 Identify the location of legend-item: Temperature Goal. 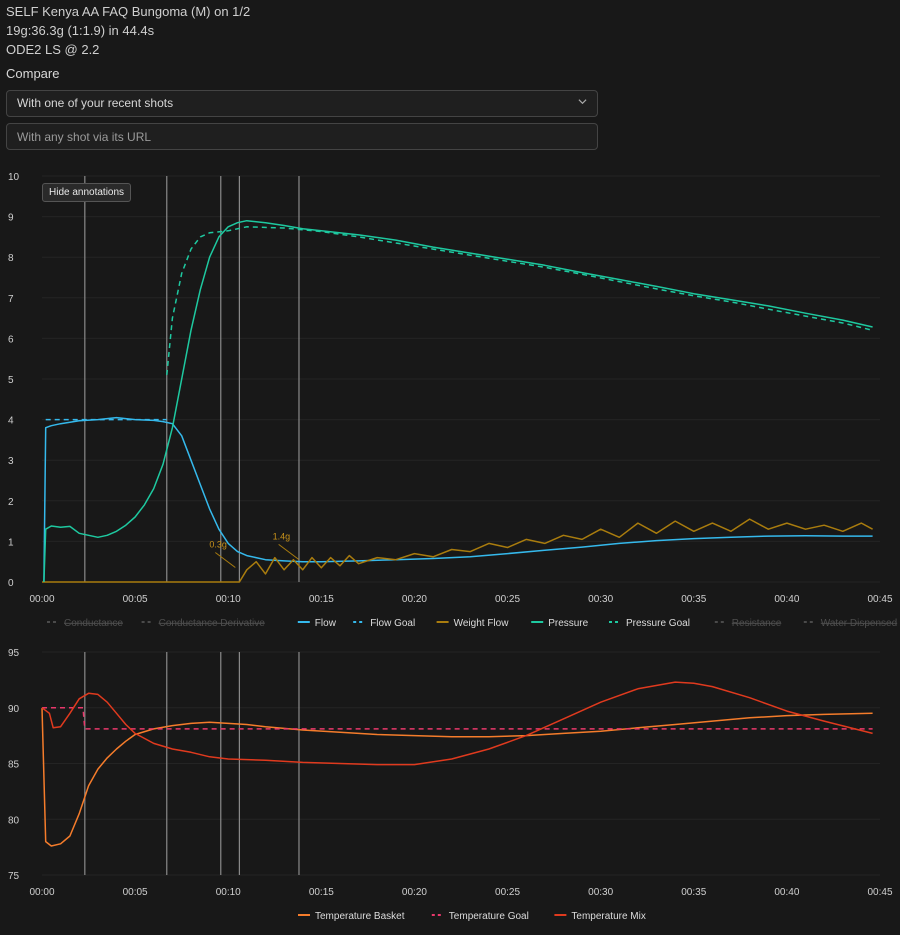
(480, 916).